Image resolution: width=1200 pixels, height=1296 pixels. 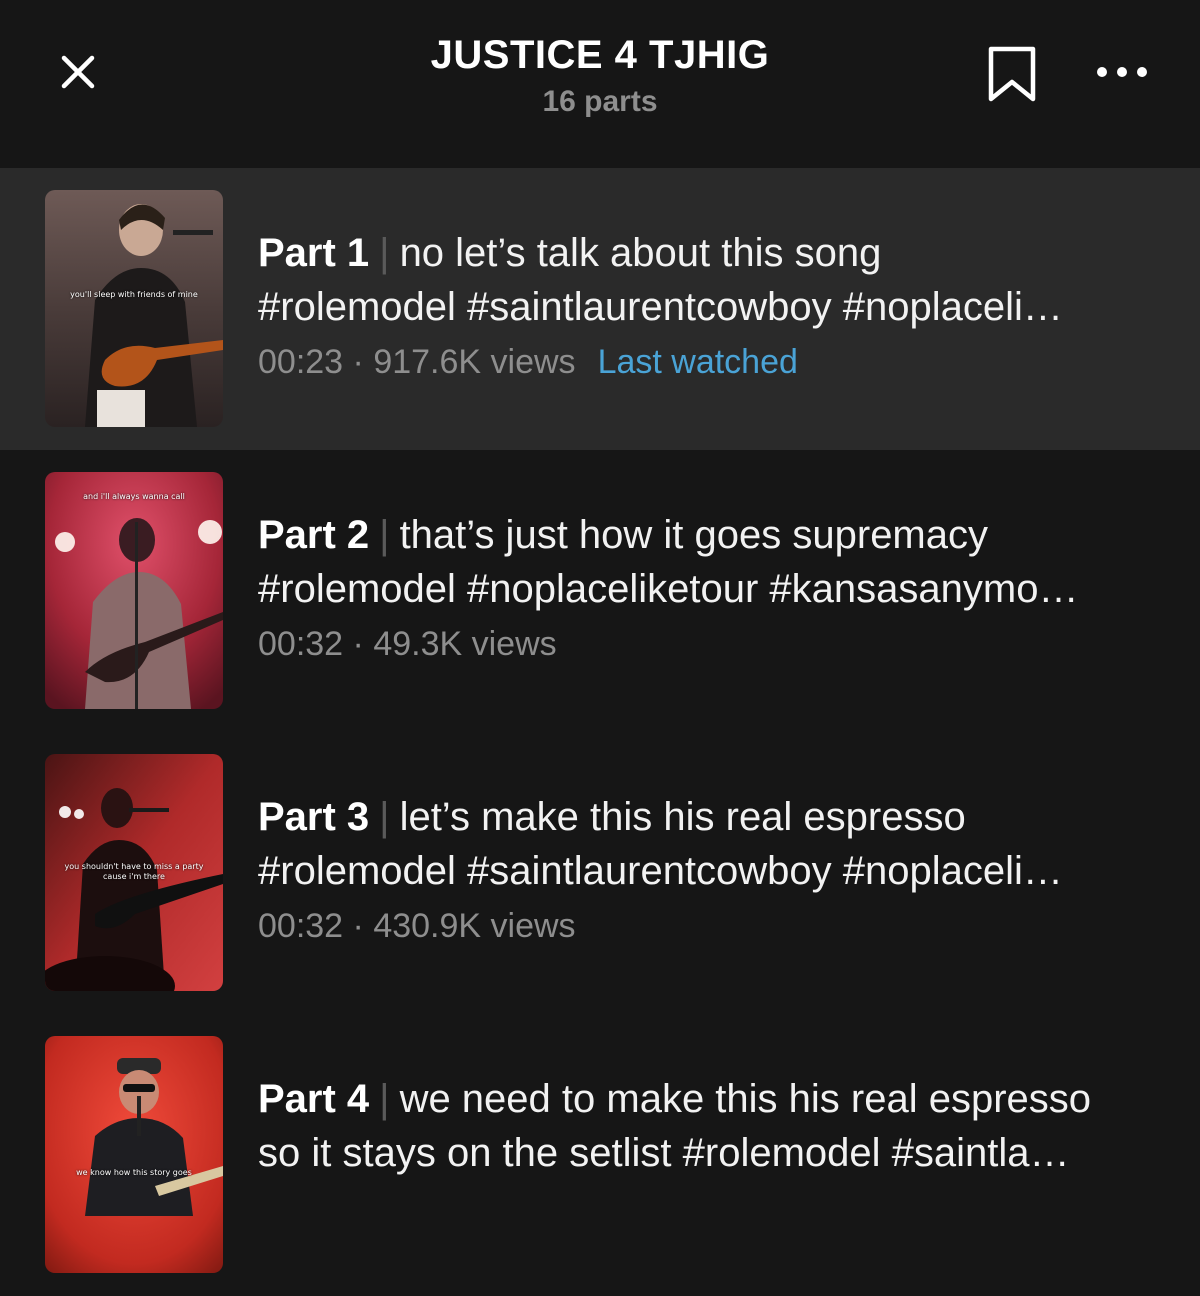 I want to click on video-thumbnail: we know how this story goes, so click(x=134, y=1154).